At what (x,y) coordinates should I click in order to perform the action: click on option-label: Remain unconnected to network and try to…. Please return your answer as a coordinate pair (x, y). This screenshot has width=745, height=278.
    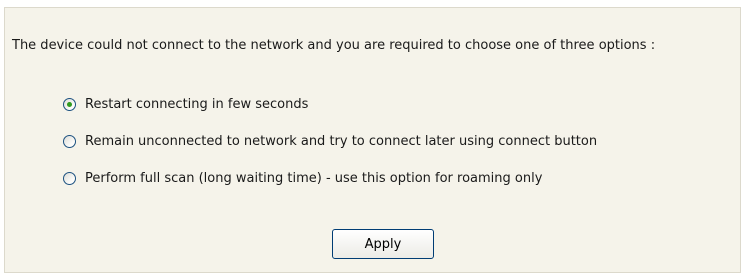
    Looking at the image, I should click on (341, 141).